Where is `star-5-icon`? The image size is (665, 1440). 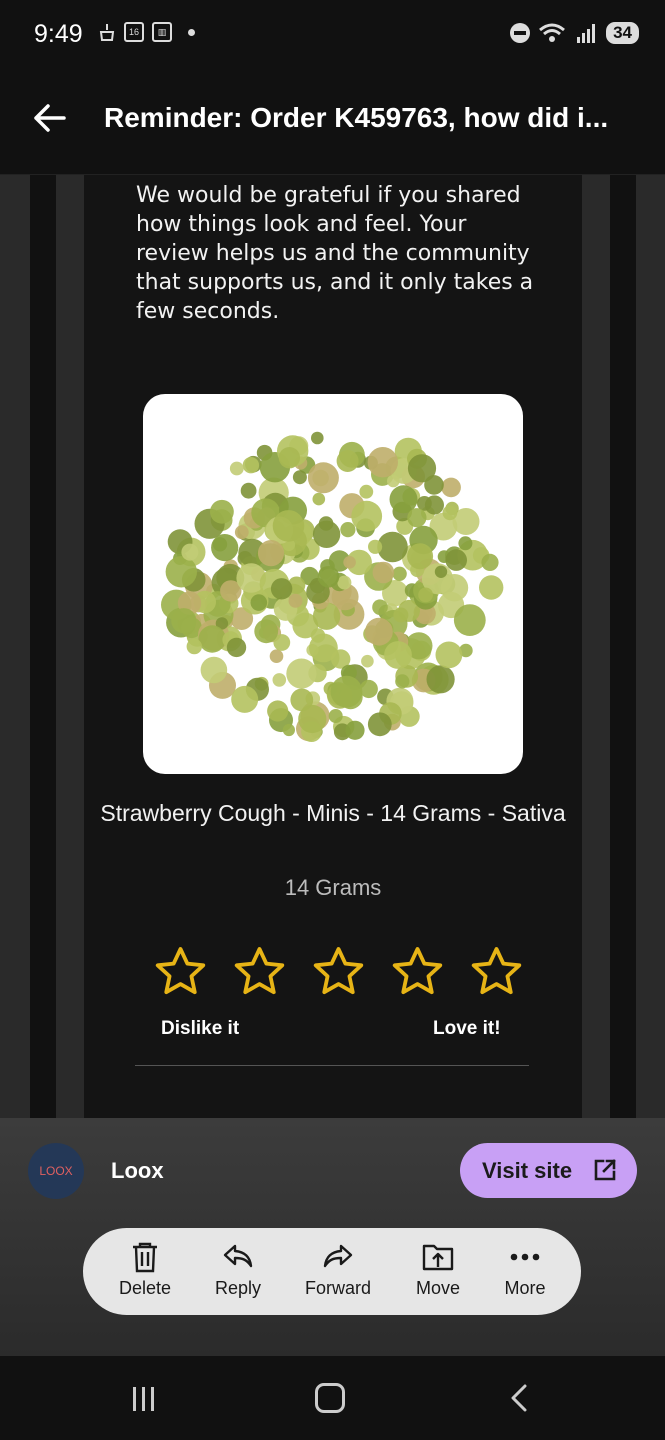 star-5-icon is located at coordinates (496, 971).